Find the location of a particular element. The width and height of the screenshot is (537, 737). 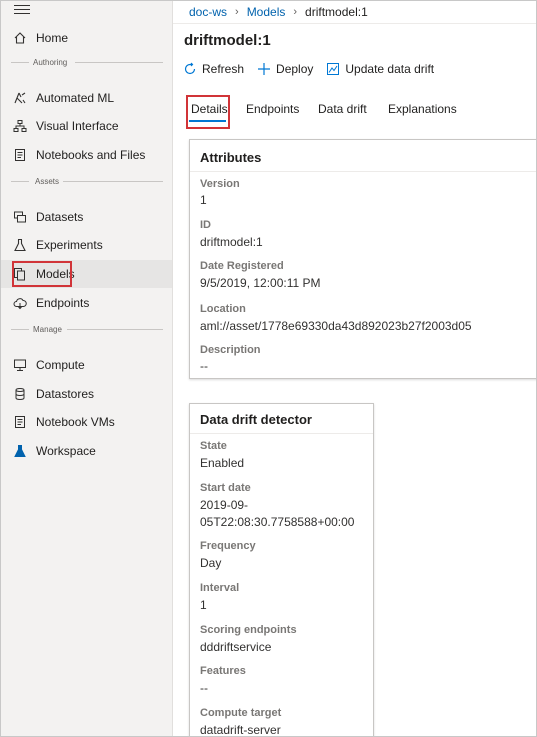

sidebar-item-label: Home is located at coordinates (52, 38).